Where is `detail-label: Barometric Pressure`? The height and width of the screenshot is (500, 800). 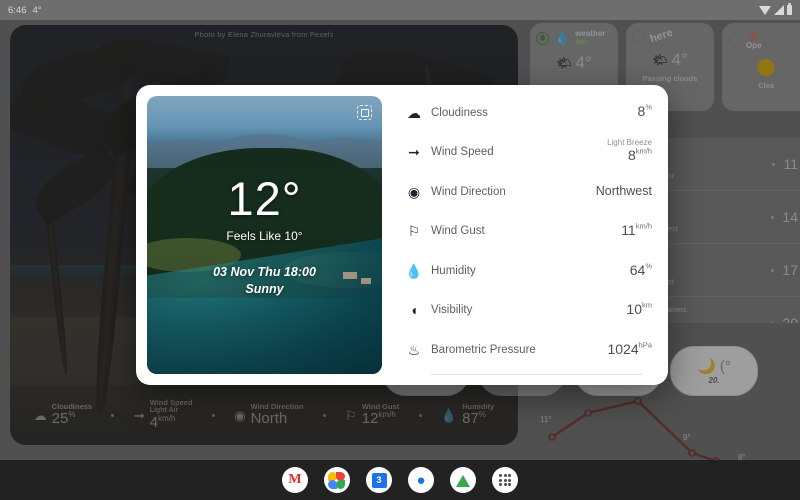 detail-label: Barometric Pressure is located at coordinates (483, 349).